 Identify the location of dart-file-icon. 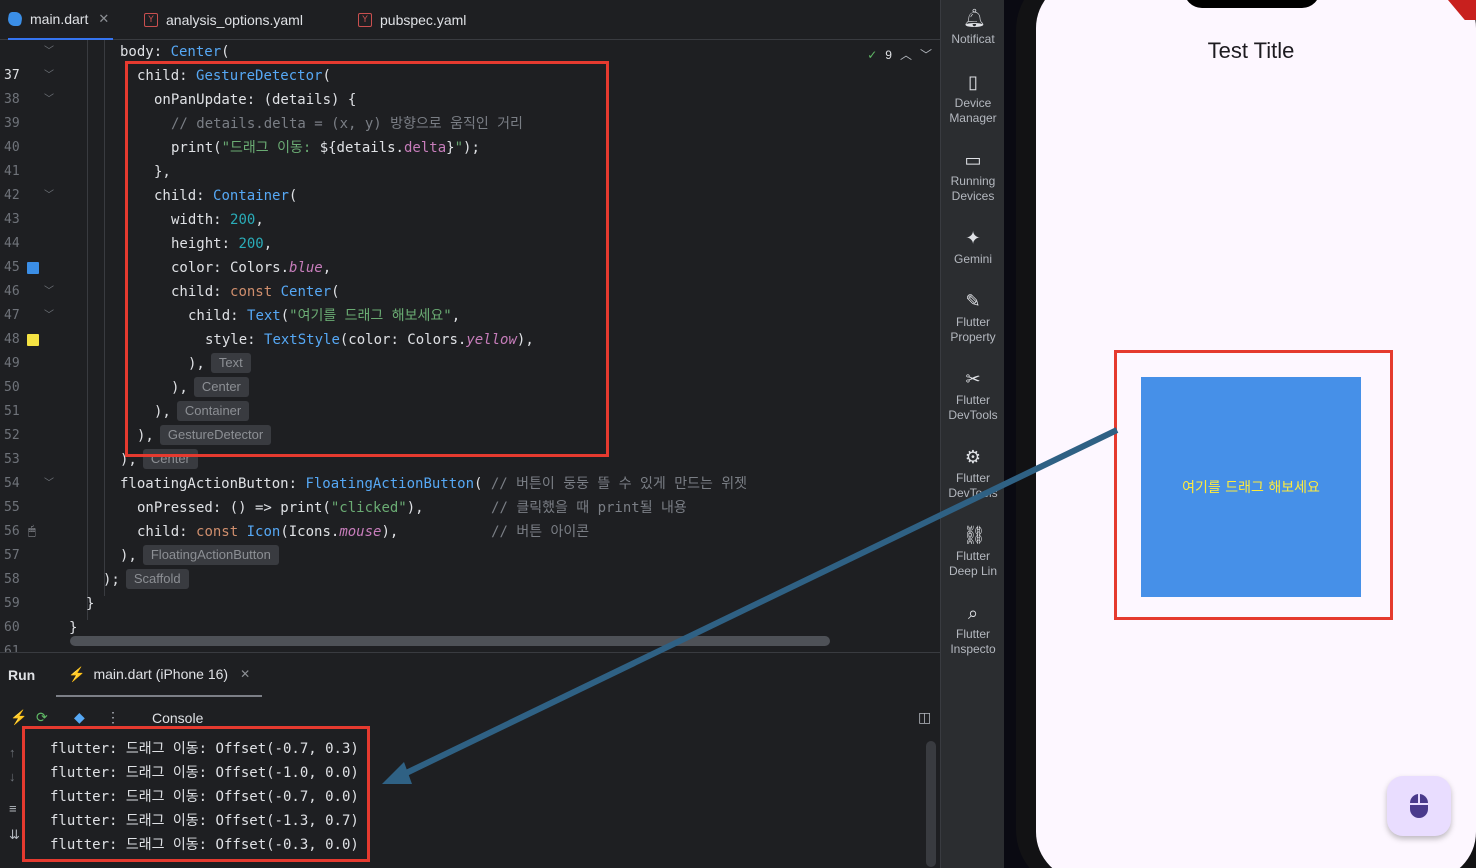
(15, 19).